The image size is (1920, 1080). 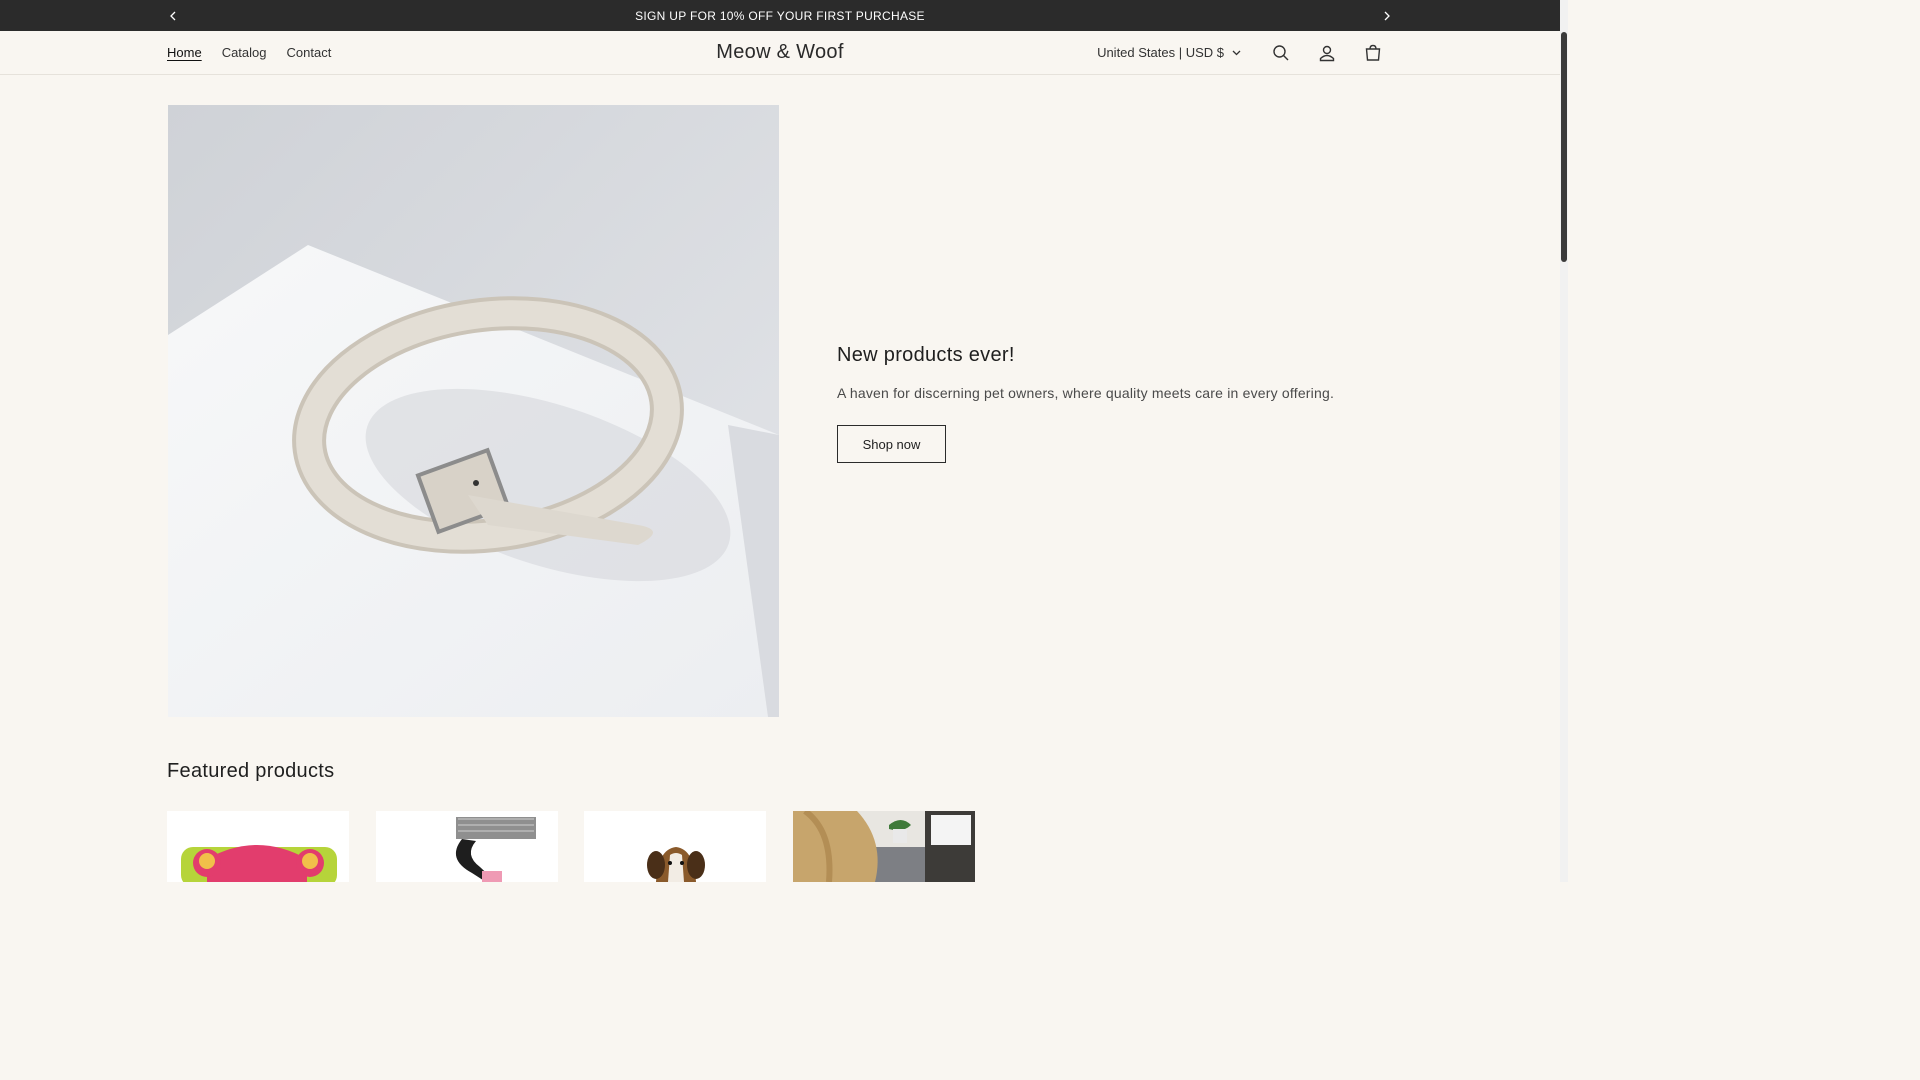 I want to click on product-card-golden-retriever, so click(x=884, y=846).